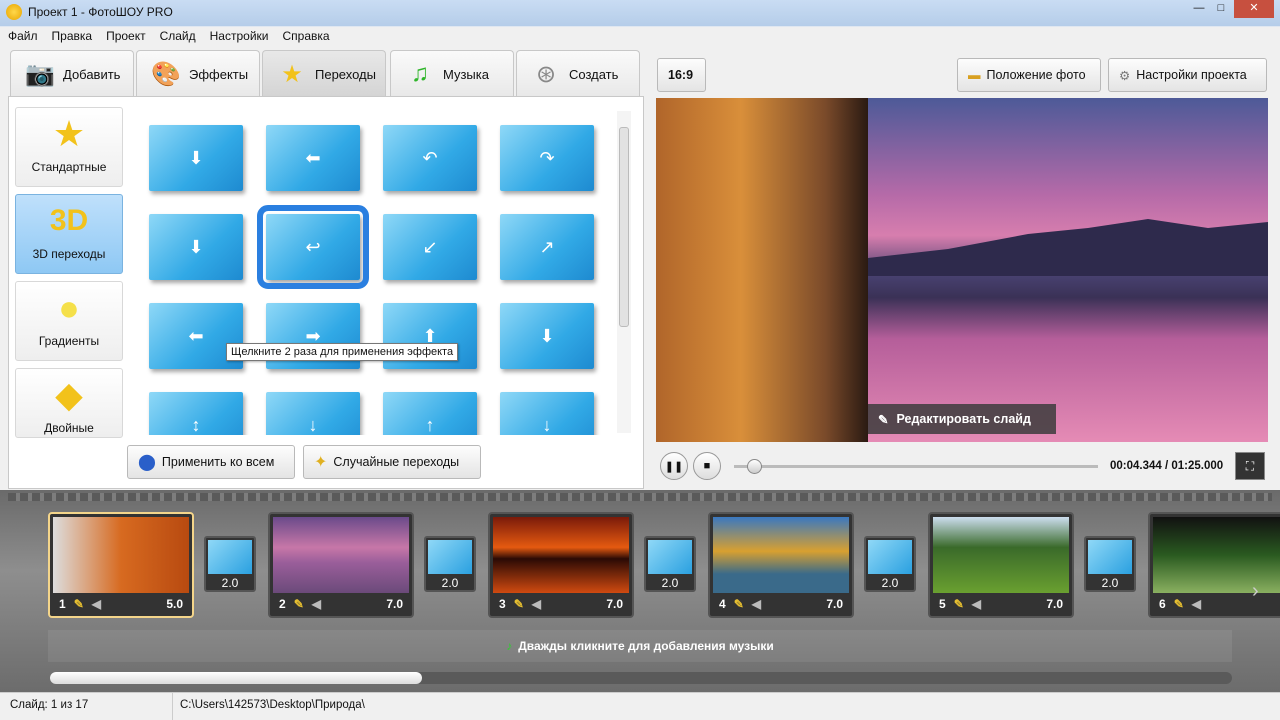 The width and height of the screenshot is (1280, 720). Describe the element at coordinates (239, 36) in the screenshot. I see `menu-settings: Настройки` at that location.